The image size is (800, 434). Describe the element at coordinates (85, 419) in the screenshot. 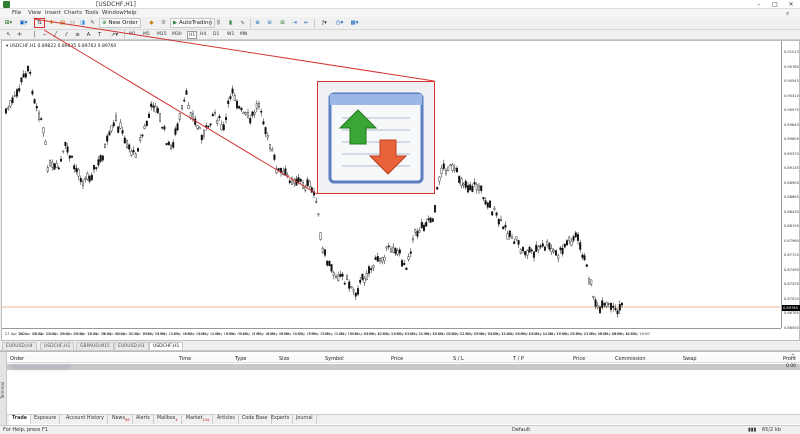

I see `tab-account-history: Account History` at that location.